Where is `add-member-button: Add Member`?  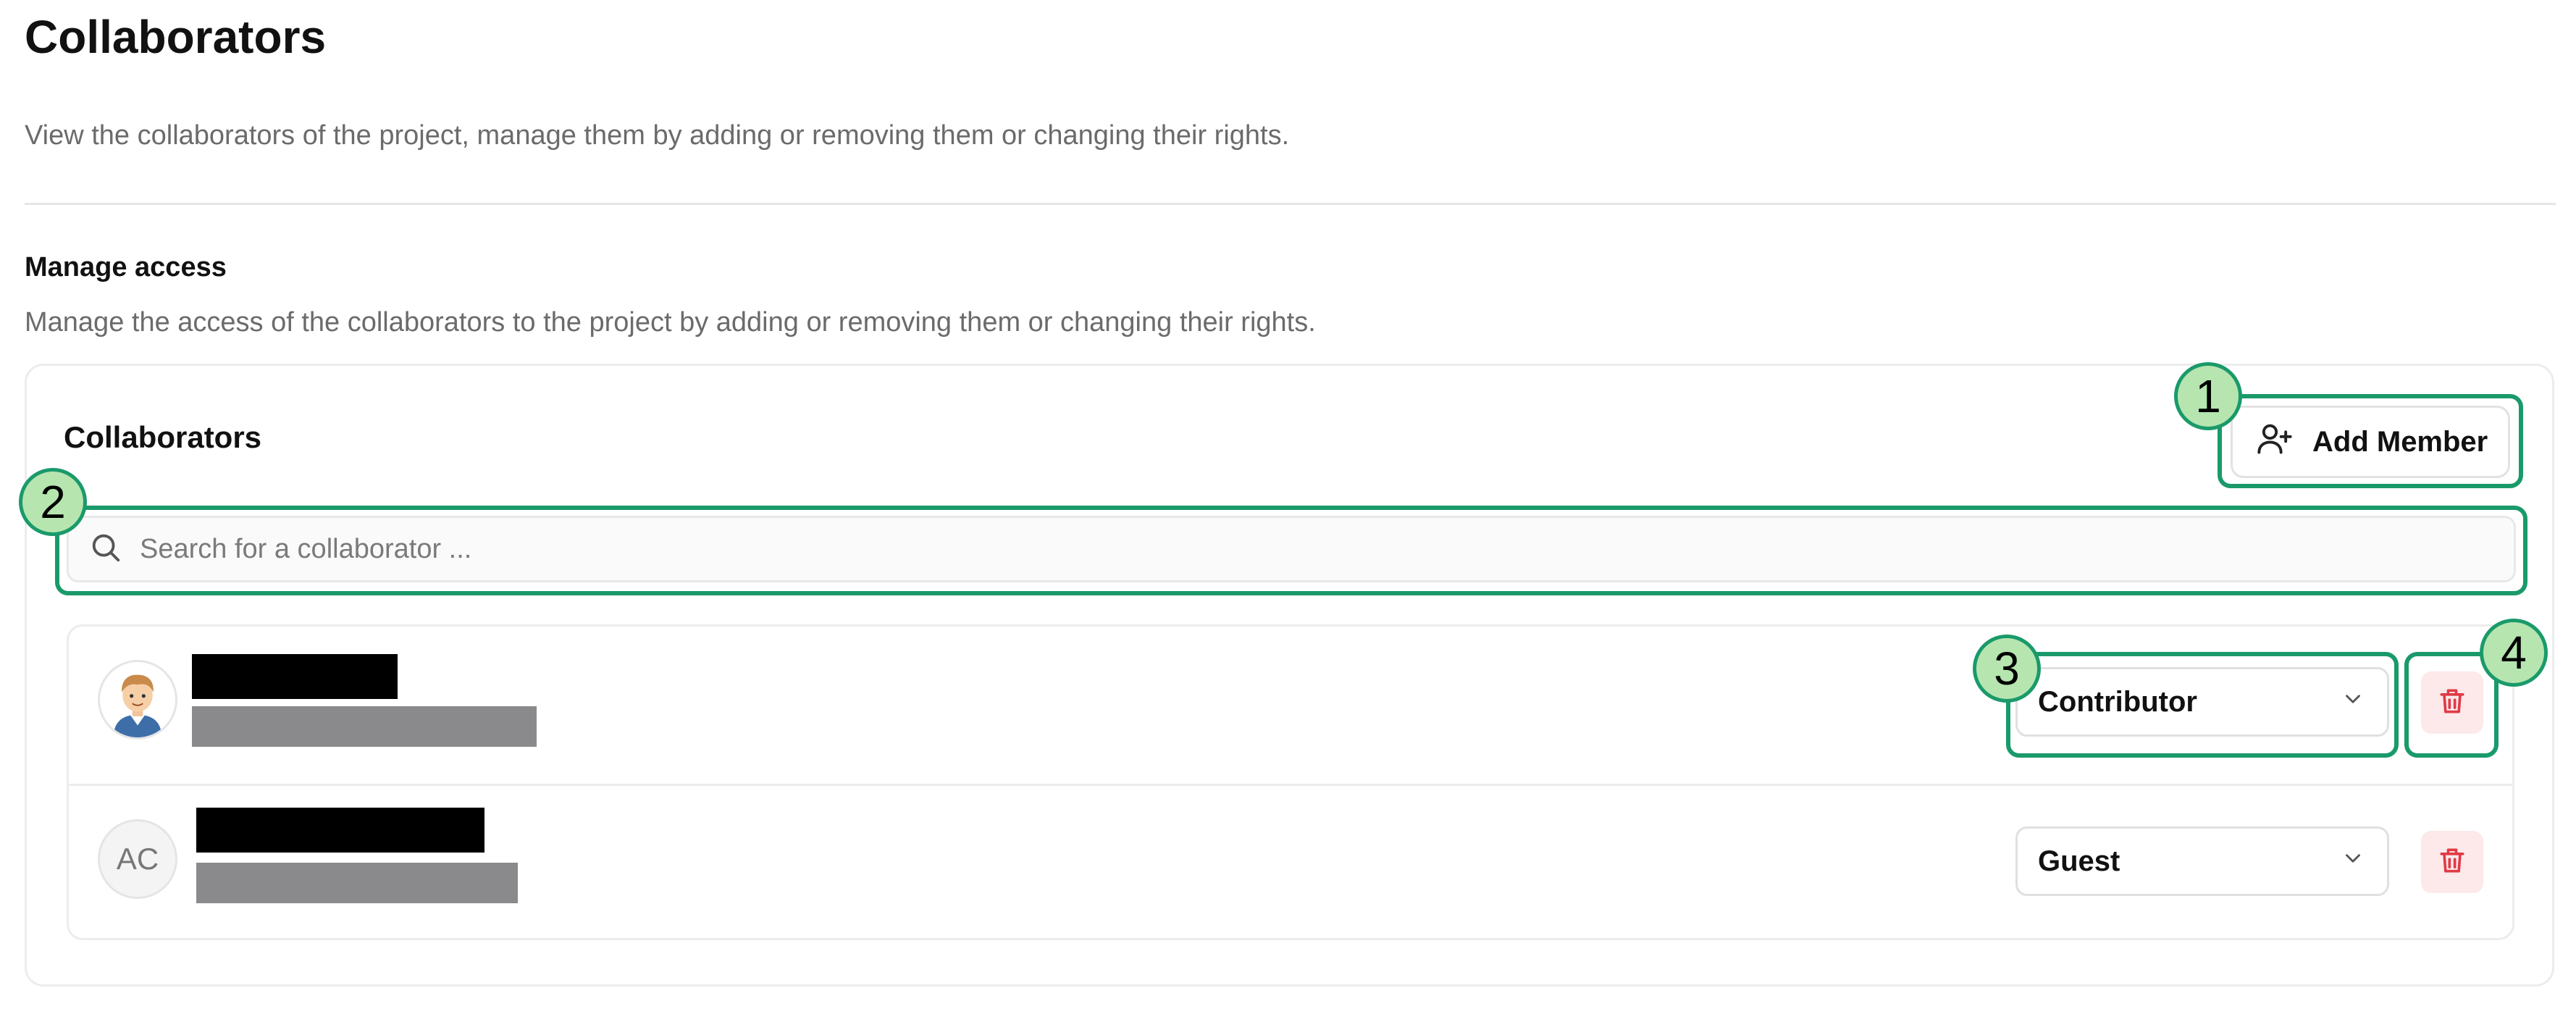 add-member-button: Add Member is located at coordinates (2370, 442).